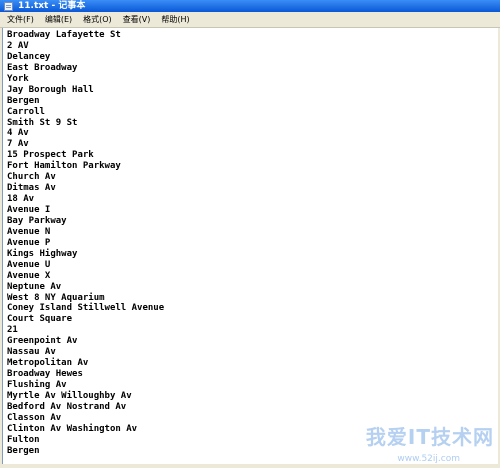 The width and height of the screenshot is (500, 468). Describe the element at coordinates (18, 133) in the screenshot. I see `text-line: 4 Av` at that location.